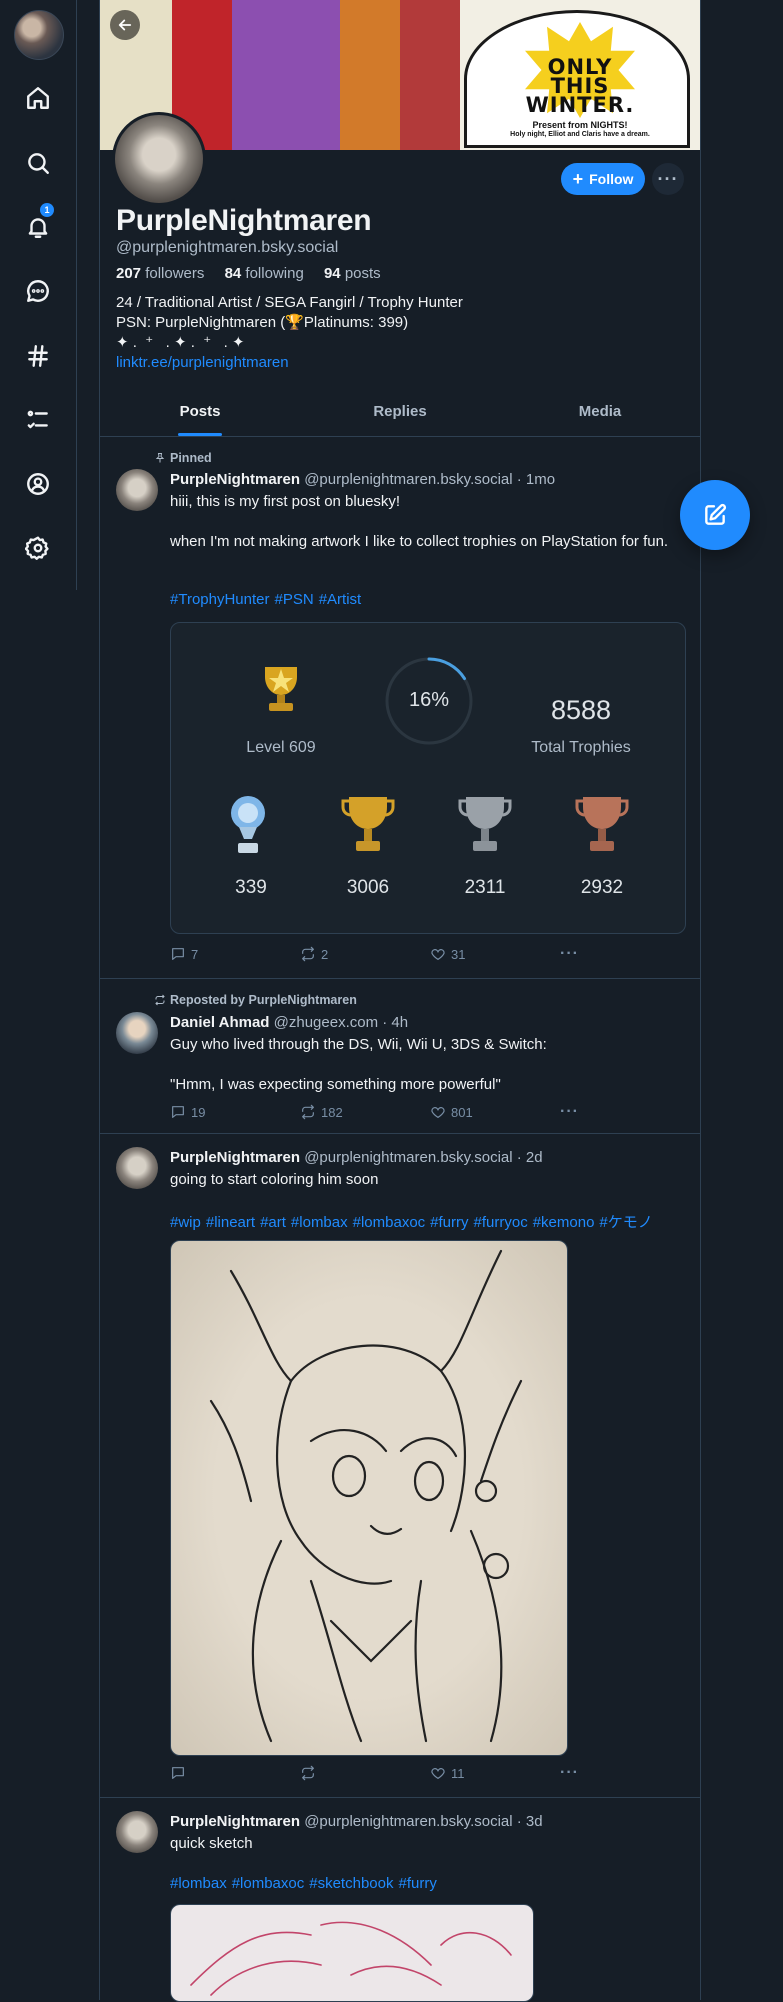  What do you see at coordinates (310, 1773) in the screenshot?
I see `repost-button` at bounding box center [310, 1773].